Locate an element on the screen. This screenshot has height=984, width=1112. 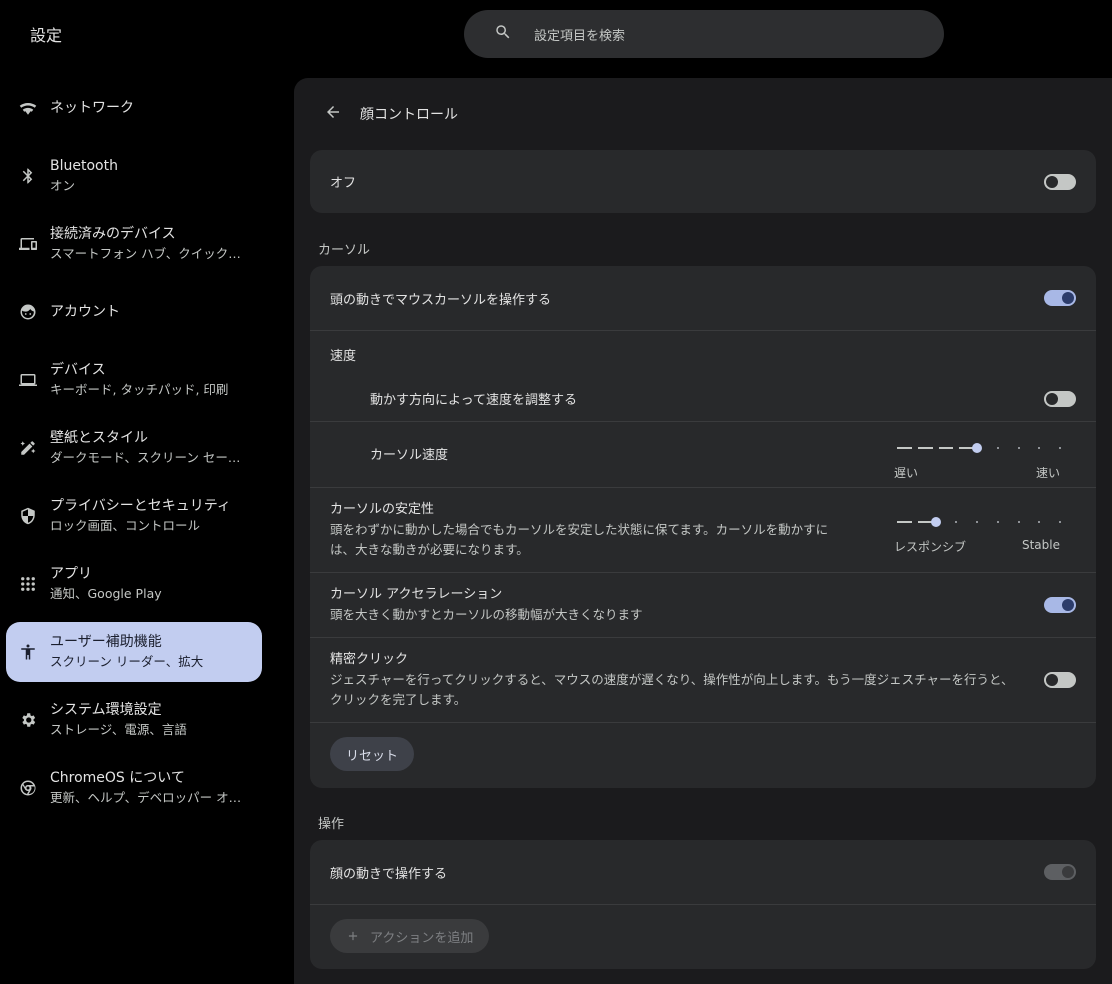
precision-click-toggle is located at coordinates (1060, 680).